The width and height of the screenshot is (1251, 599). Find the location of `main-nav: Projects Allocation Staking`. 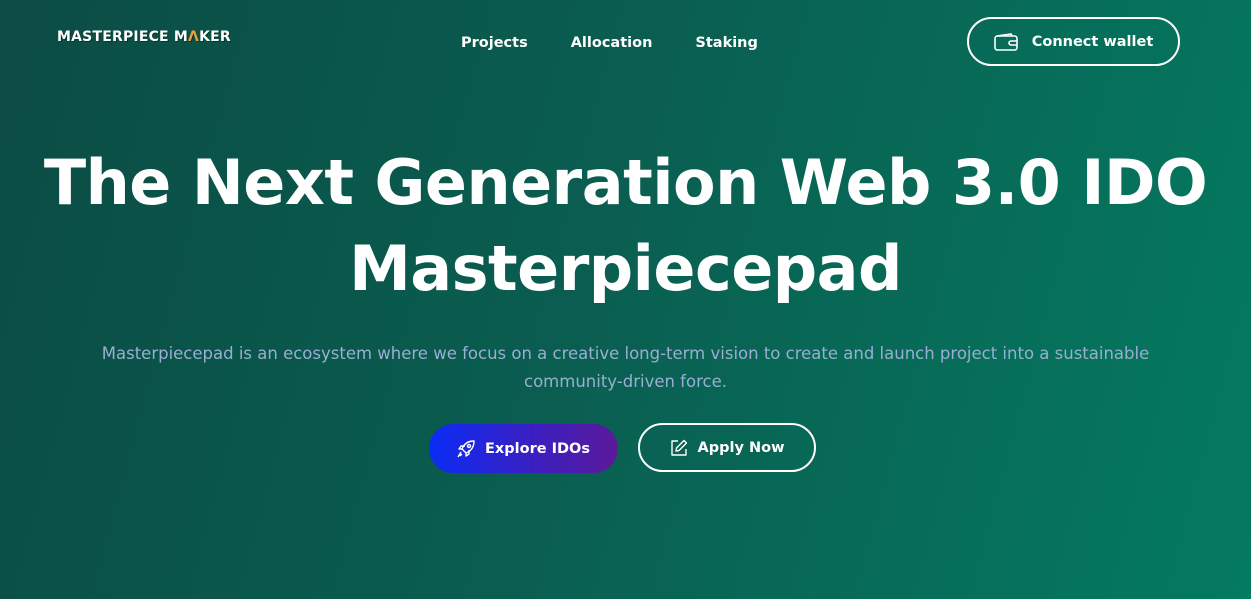

main-nav: Projects Allocation Staking is located at coordinates (631, 43).